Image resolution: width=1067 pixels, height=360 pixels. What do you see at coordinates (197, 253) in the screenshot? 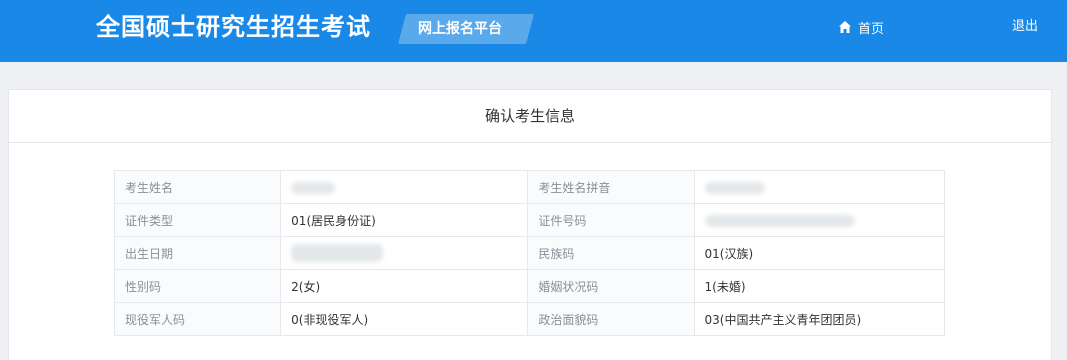
I see `field-label: 出生日期` at bounding box center [197, 253].